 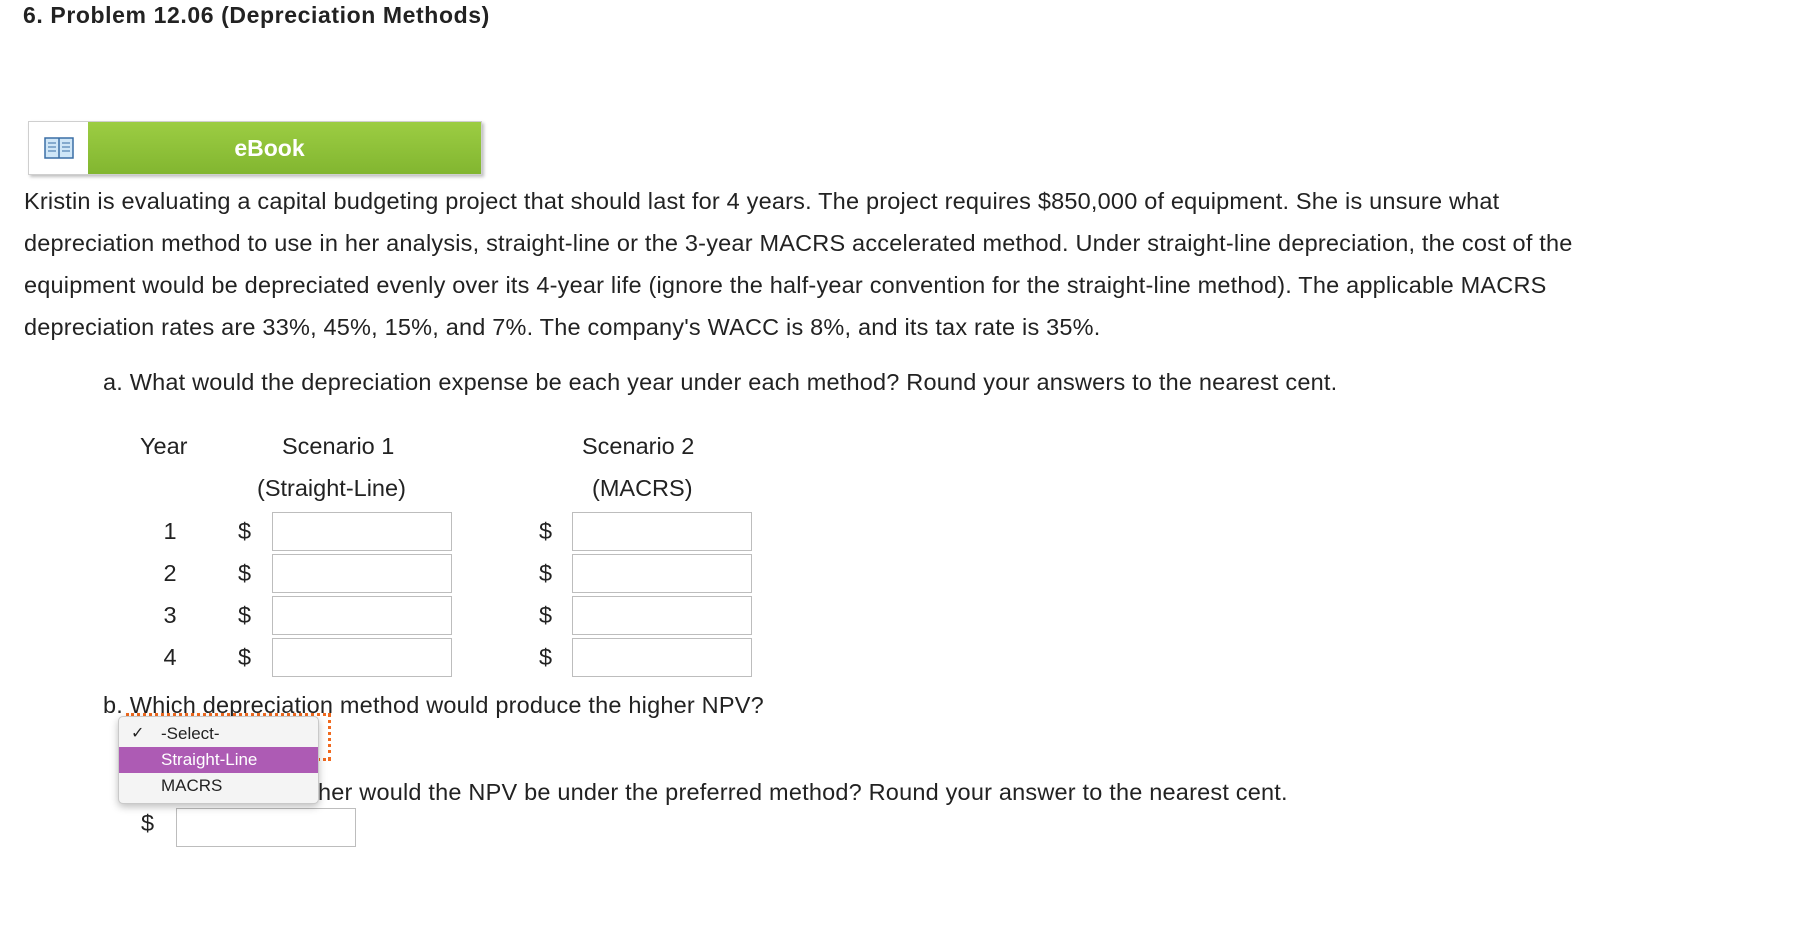 I want to click on option-label: -Select-, so click(x=190, y=733).